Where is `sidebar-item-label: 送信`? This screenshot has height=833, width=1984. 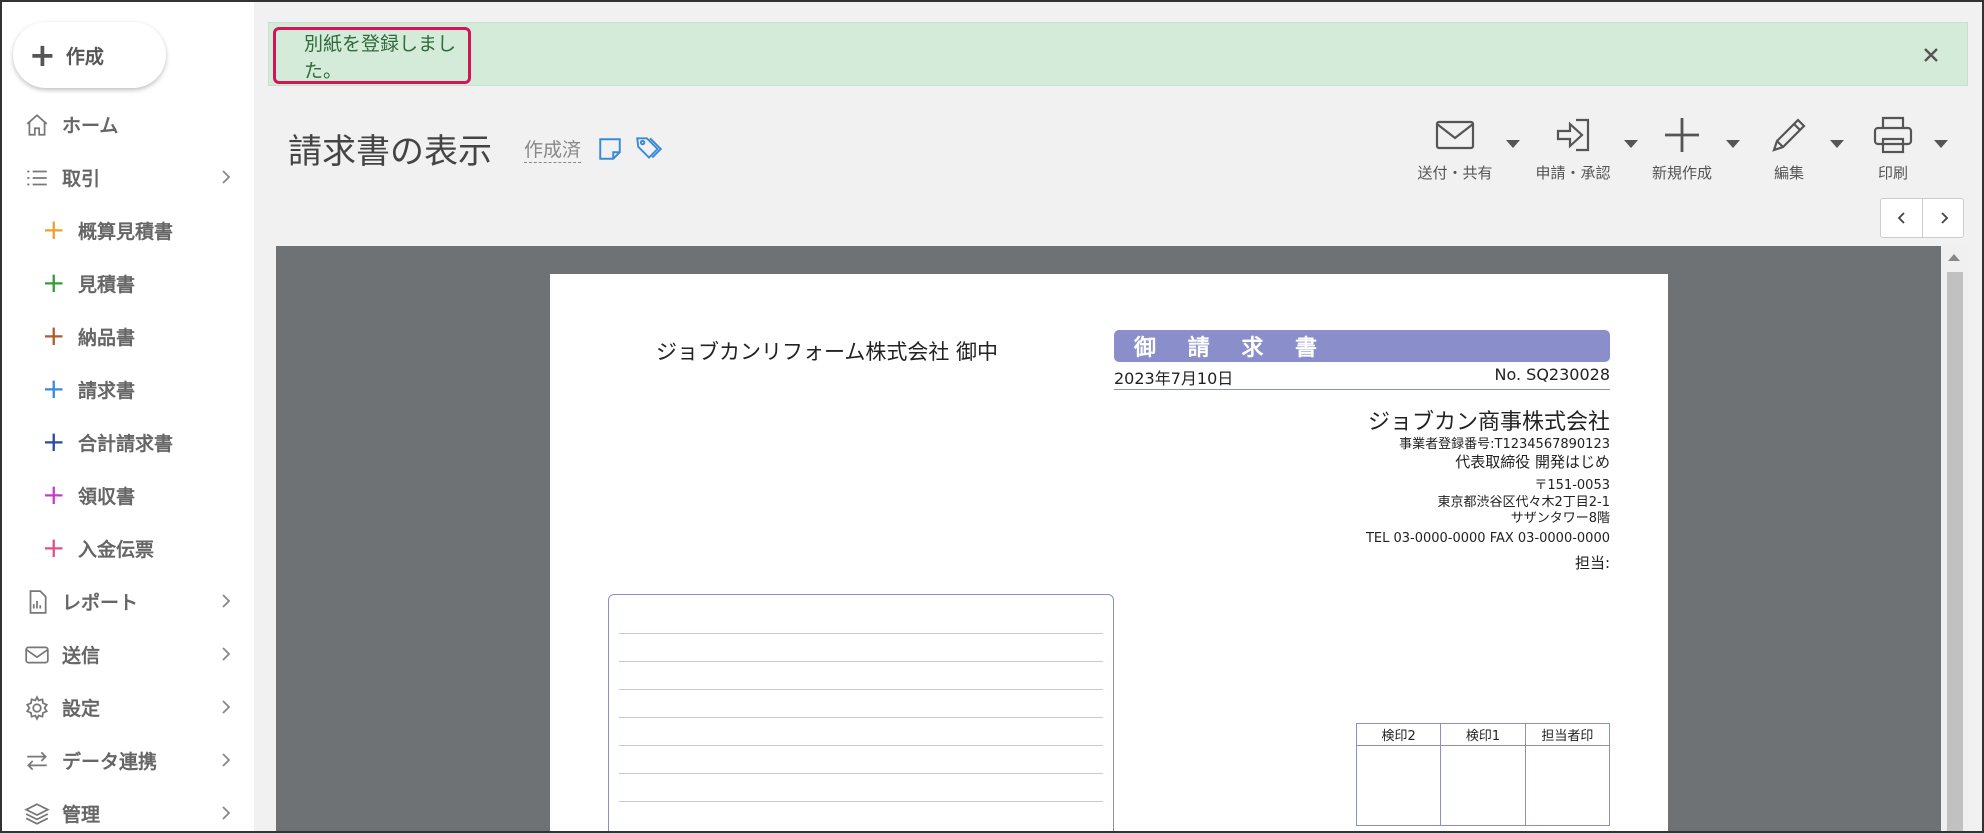 sidebar-item-label: 送信 is located at coordinates (81, 655).